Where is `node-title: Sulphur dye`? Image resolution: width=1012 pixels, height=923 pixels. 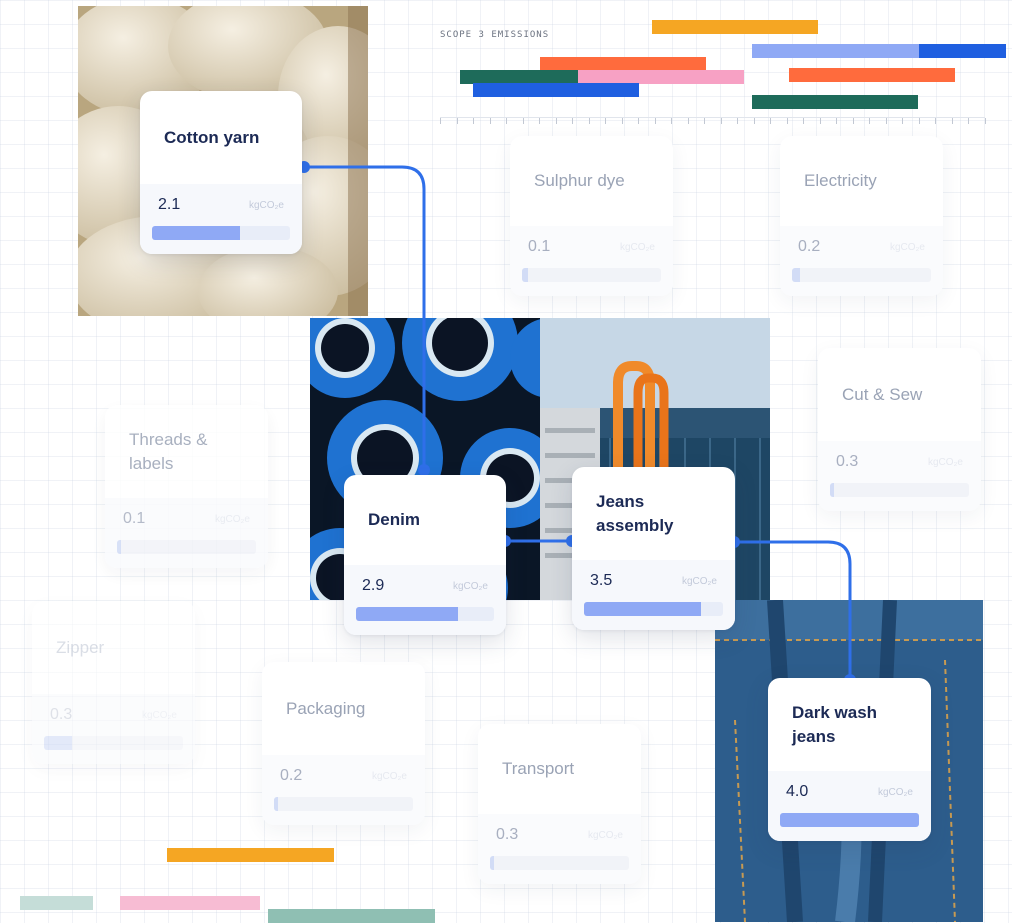 node-title: Sulphur dye is located at coordinates (579, 180).